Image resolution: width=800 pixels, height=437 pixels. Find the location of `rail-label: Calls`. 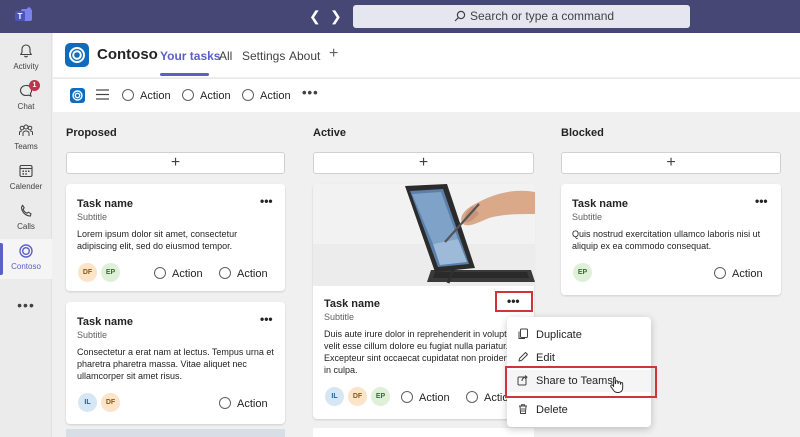

rail-label: Calls is located at coordinates (26, 226).